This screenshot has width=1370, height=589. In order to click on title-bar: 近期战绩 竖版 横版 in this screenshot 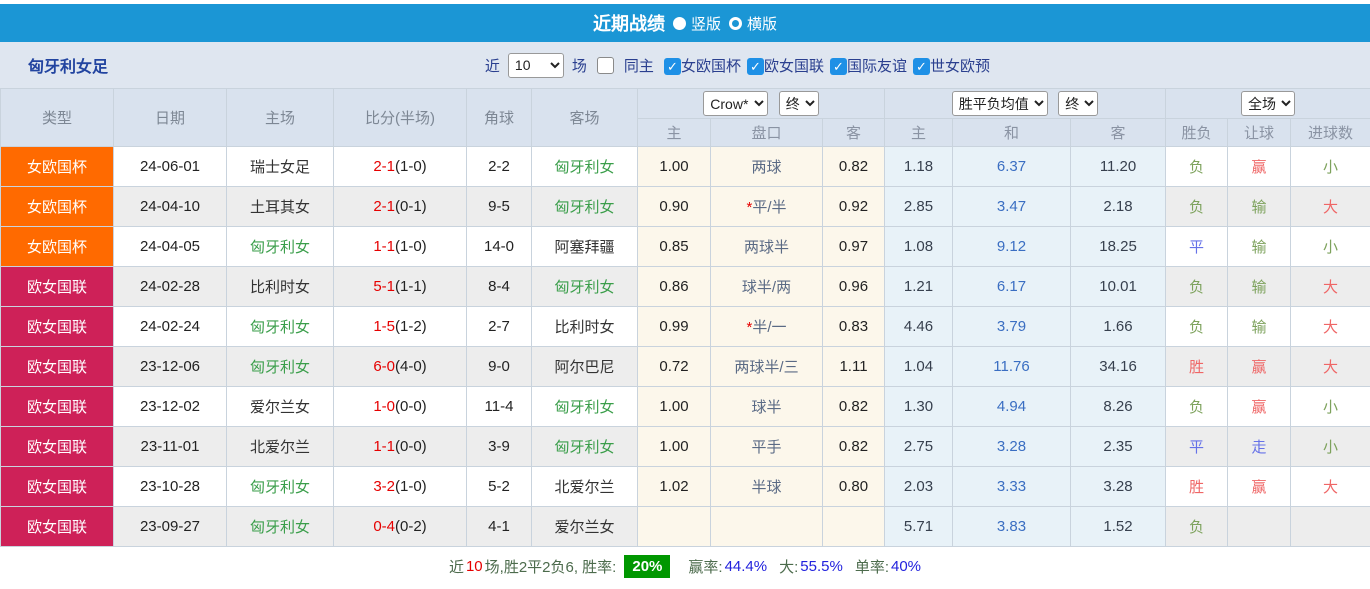, I will do `click(685, 23)`.